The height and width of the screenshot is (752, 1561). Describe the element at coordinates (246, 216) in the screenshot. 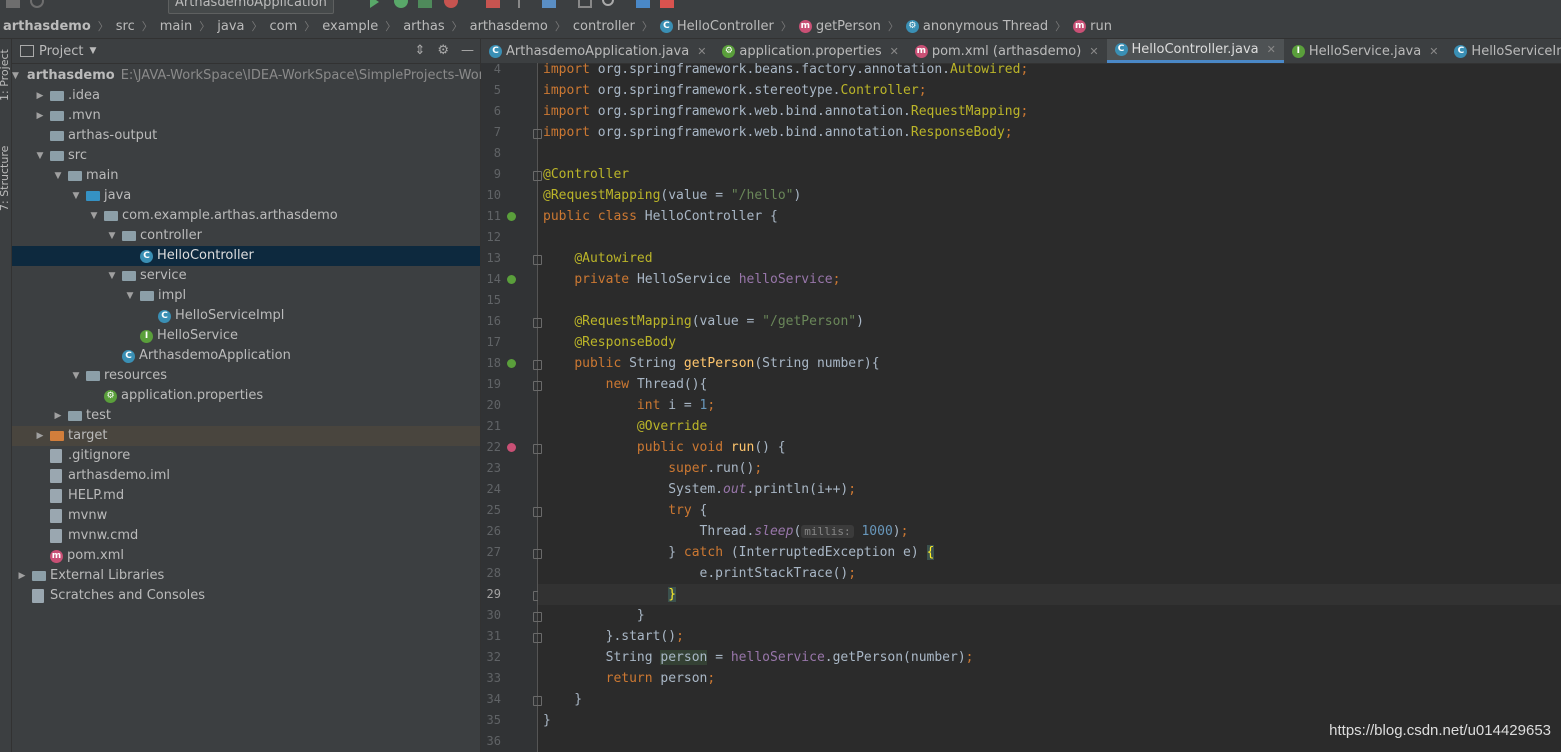

I see `tree-item: ▼ com.example.arthas.arthasdemo` at that location.